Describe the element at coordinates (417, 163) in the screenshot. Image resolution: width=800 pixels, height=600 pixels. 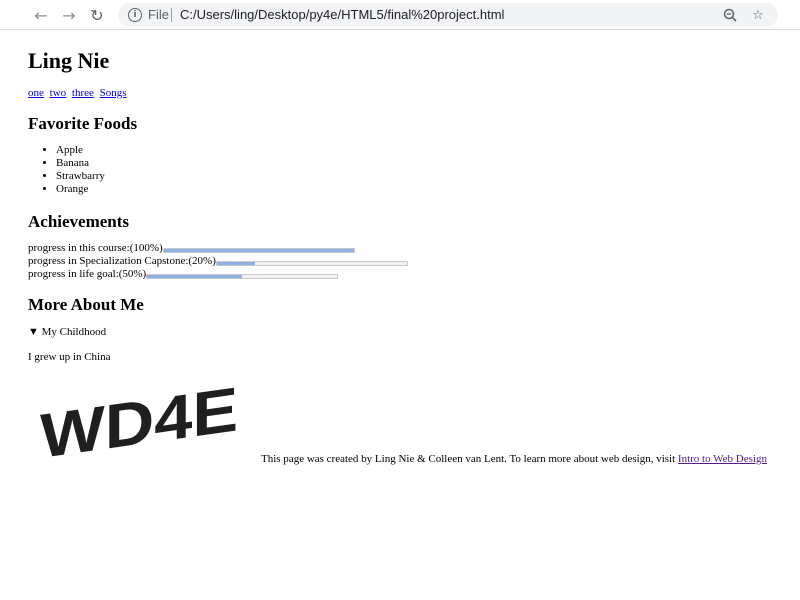
I see `list-item: Banana` at that location.